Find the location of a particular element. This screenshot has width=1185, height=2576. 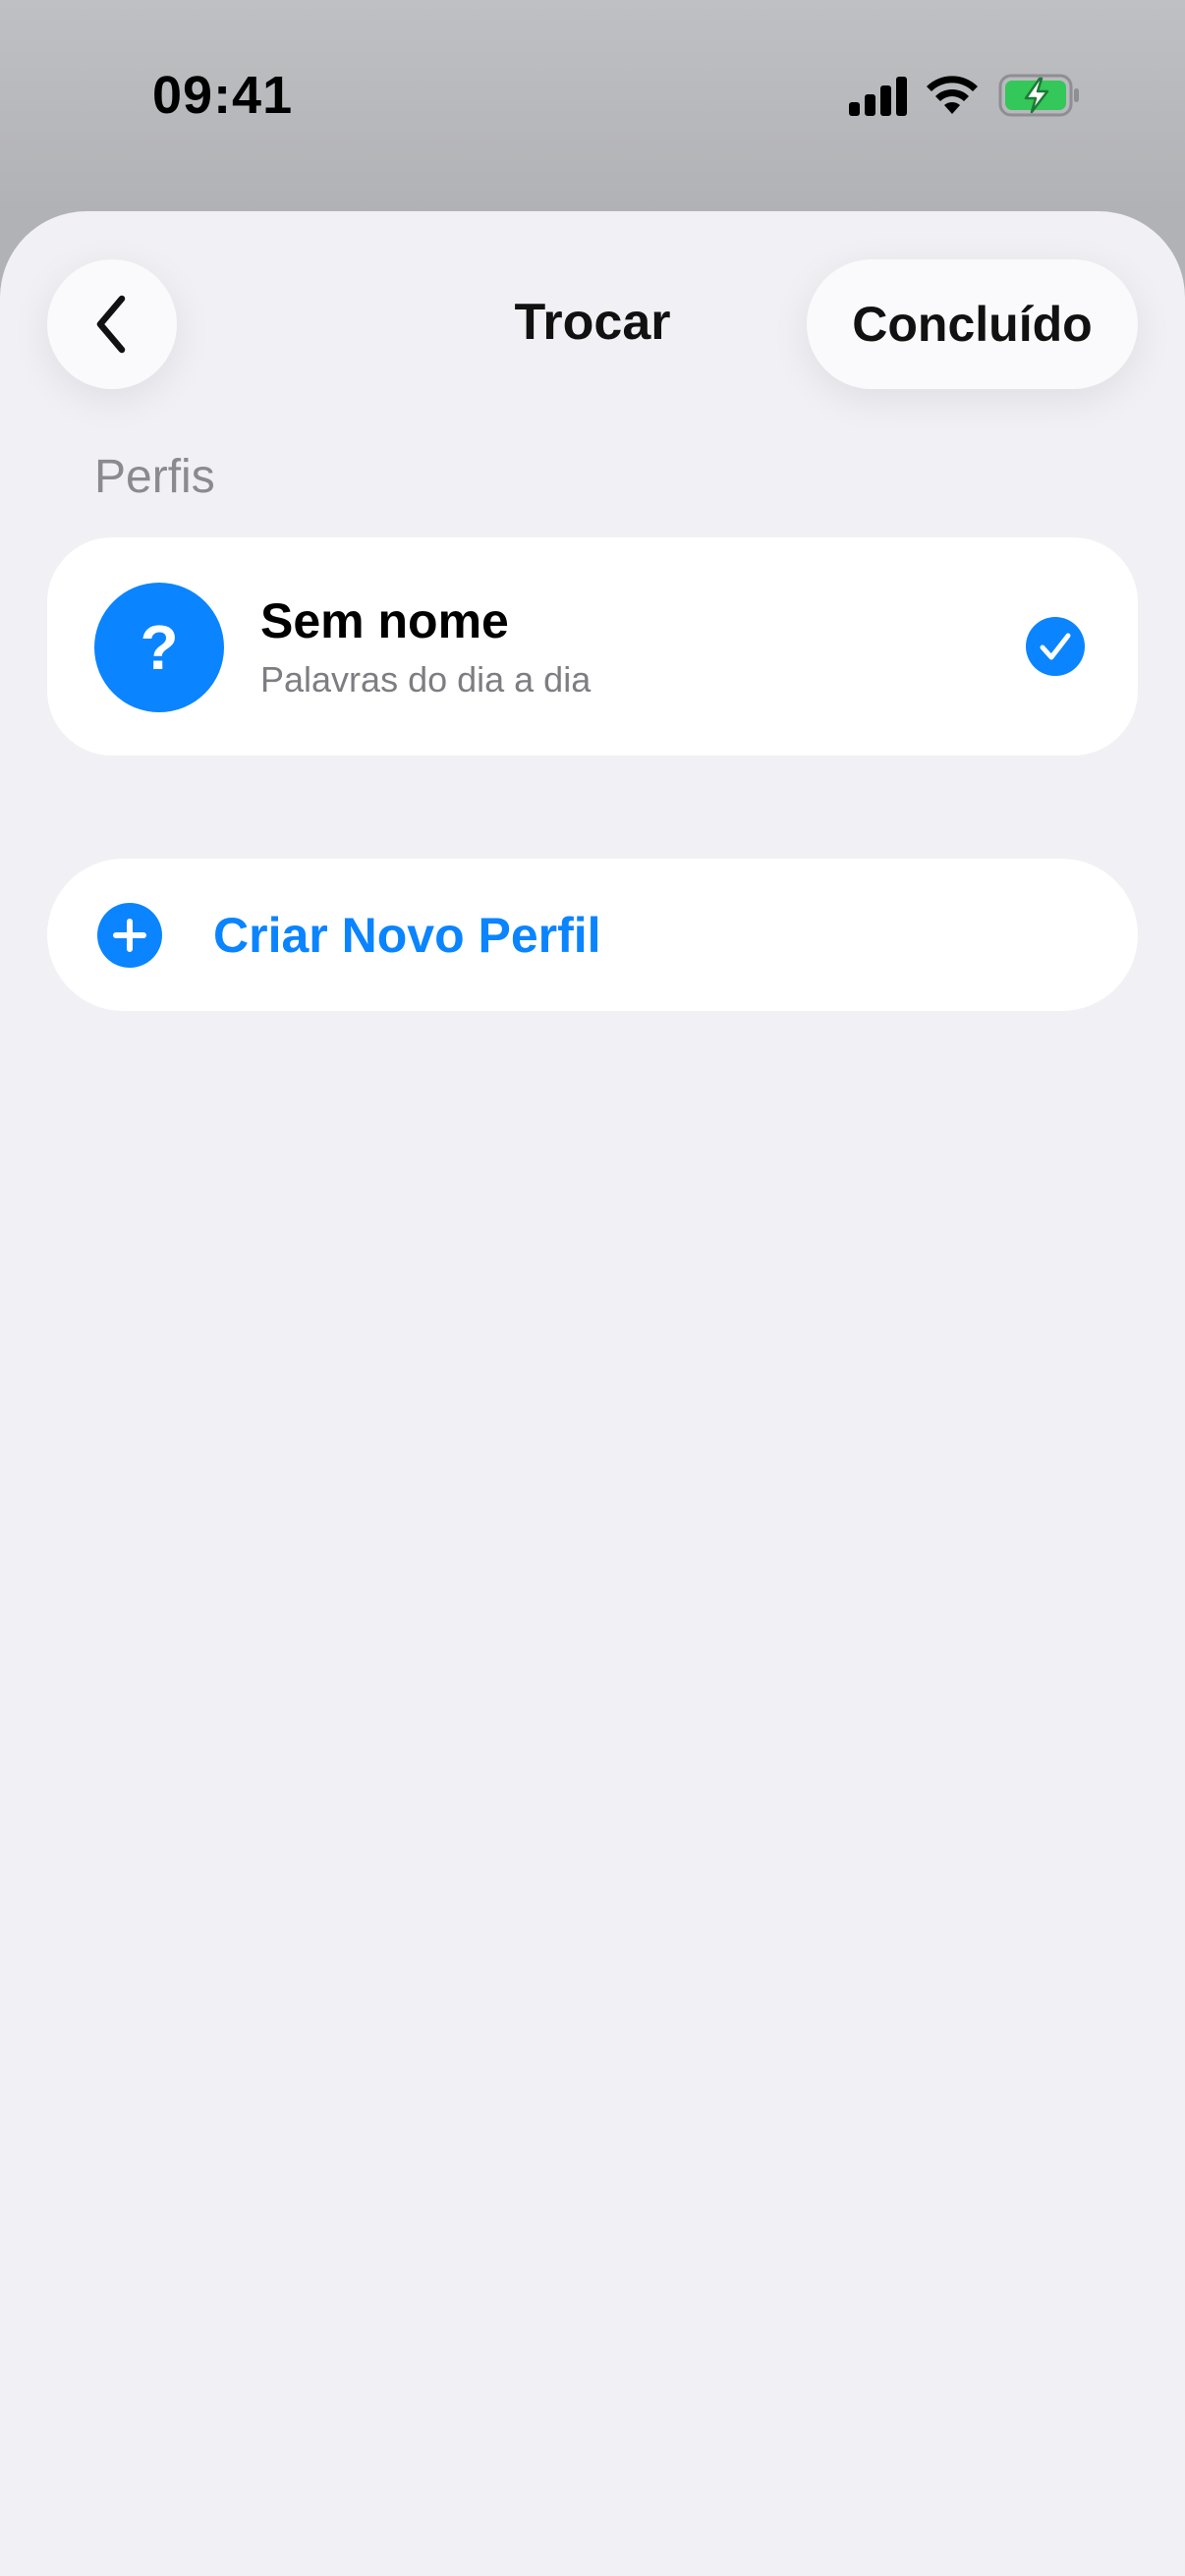

create-profile-label: Criar Novo Perfil is located at coordinates (407, 935).